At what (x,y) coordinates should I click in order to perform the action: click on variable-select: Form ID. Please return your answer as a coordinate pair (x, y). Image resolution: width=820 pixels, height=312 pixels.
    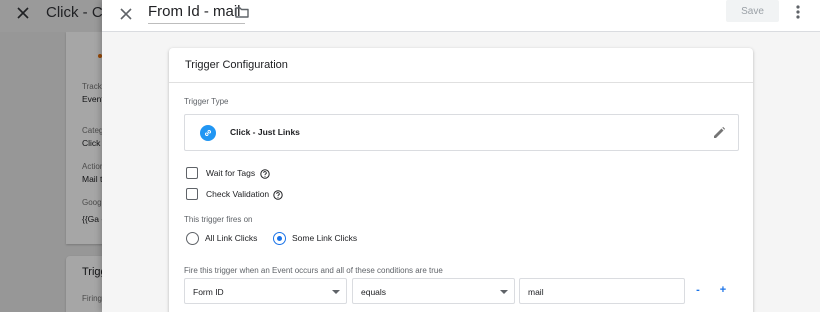
    Looking at the image, I should click on (265, 291).